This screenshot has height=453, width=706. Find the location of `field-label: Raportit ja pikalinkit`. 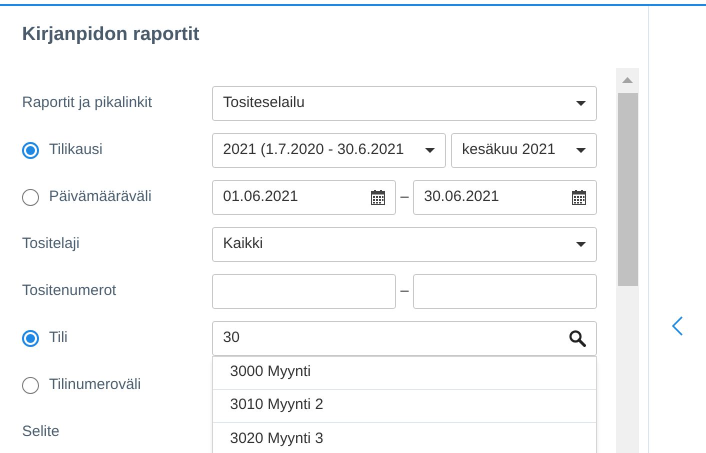

field-label: Raportit ja pikalinkit is located at coordinates (87, 102).